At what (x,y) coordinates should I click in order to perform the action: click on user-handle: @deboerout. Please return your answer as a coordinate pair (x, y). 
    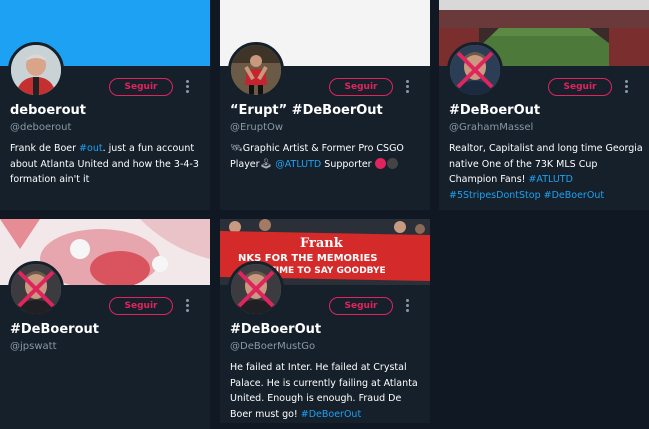
    Looking at the image, I should click on (40, 127).